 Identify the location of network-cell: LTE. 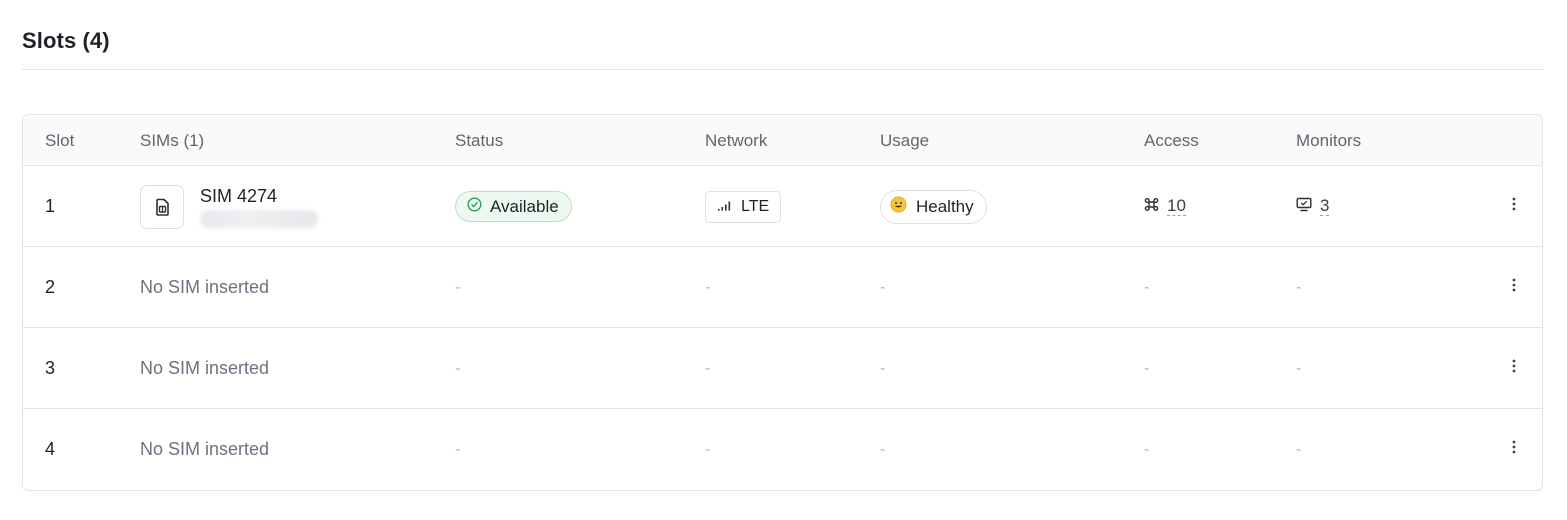
(743, 206).